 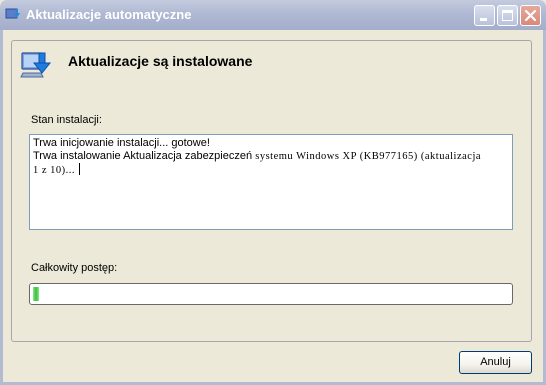 I want to click on title-bar: Aktualizacje automatyczne, so click(x=273, y=15).